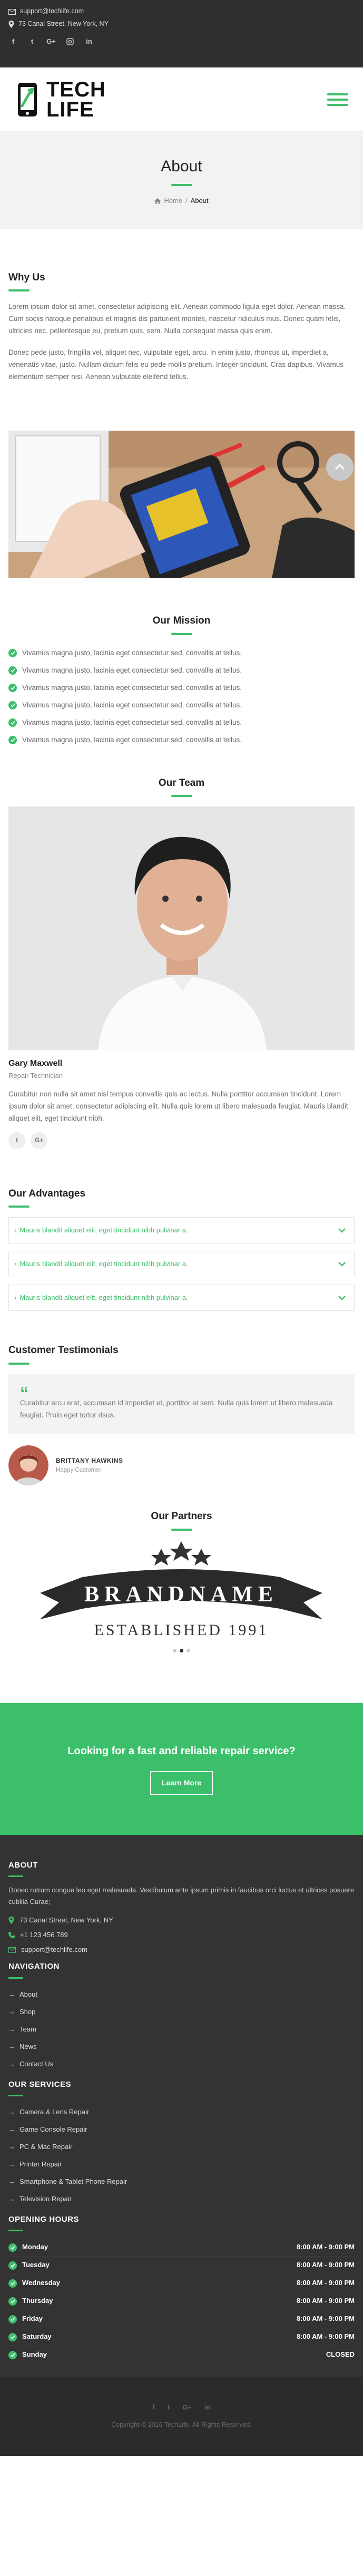  Describe the element at coordinates (181, 1935) in the screenshot. I see `footer-phone: +1 123 456 789` at that location.